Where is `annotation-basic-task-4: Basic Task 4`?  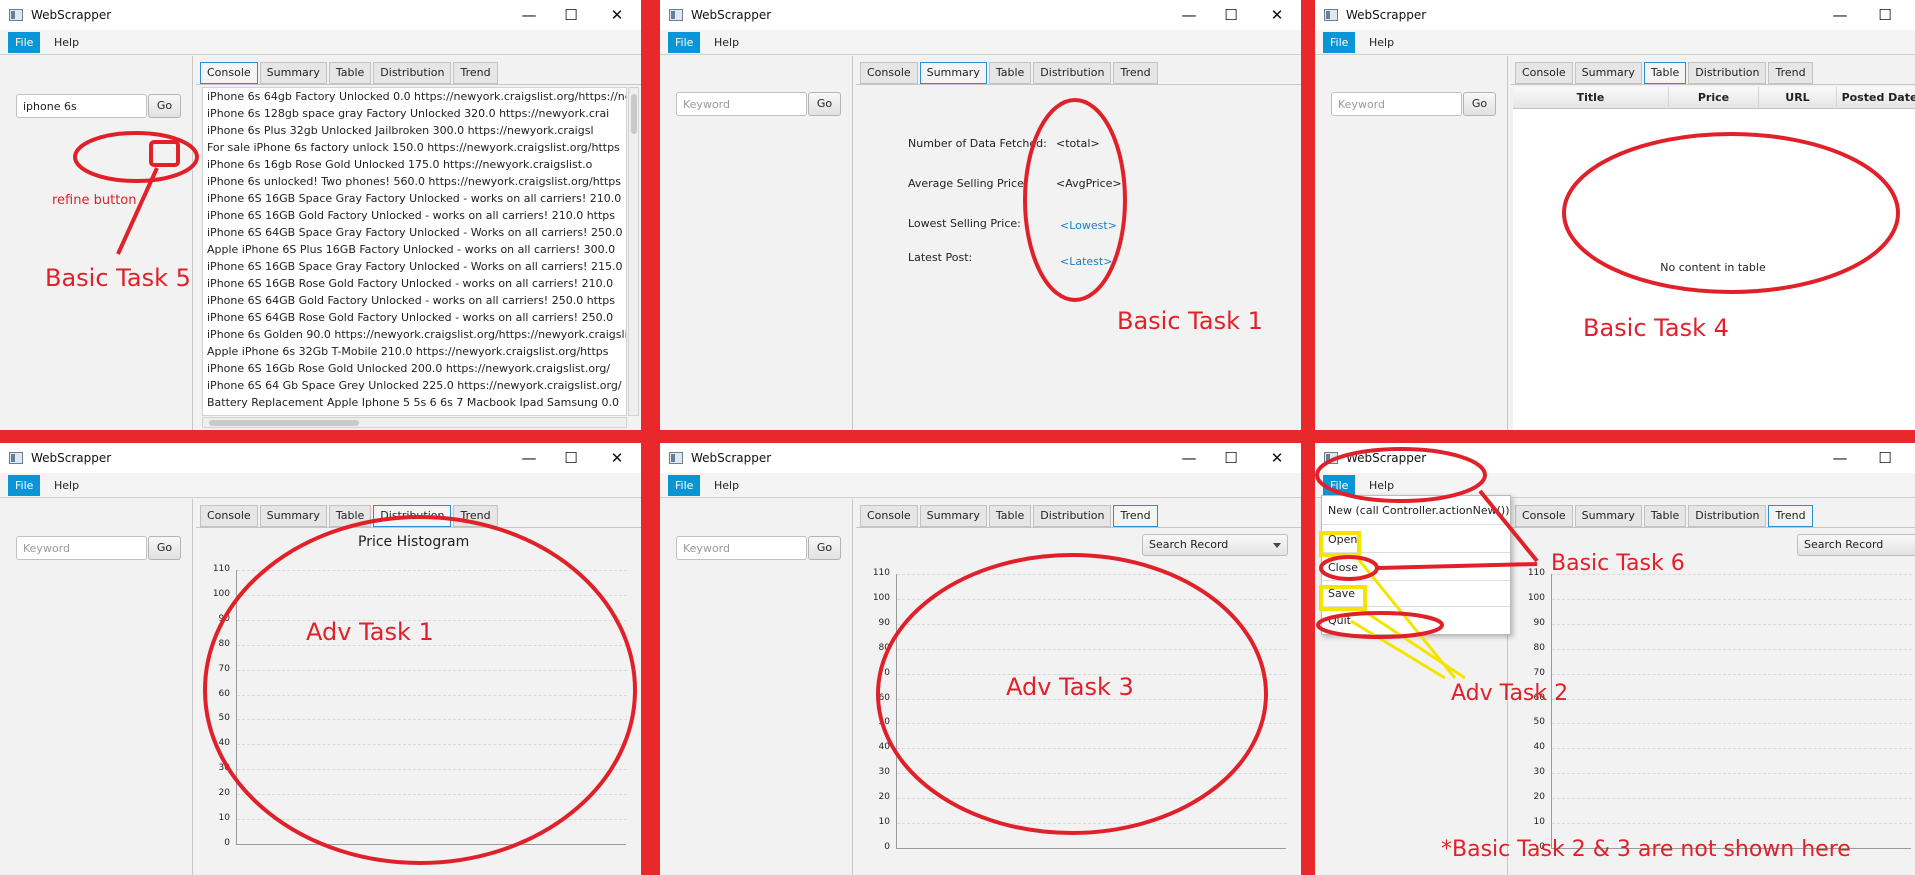
annotation-basic-task-4: Basic Task 4 is located at coordinates (1656, 328).